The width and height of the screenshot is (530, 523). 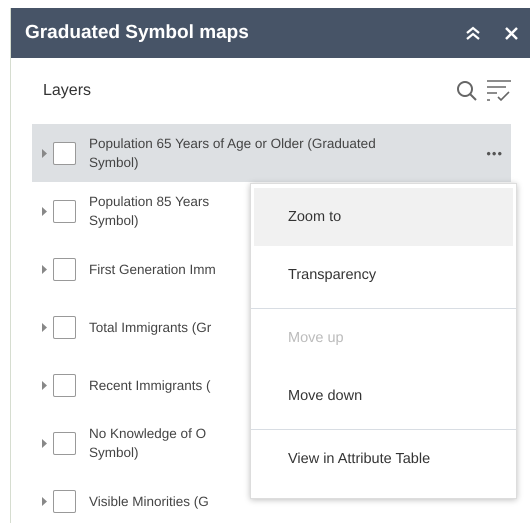 I want to click on layer-name: Visible Minorities (G, so click(x=149, y=501).